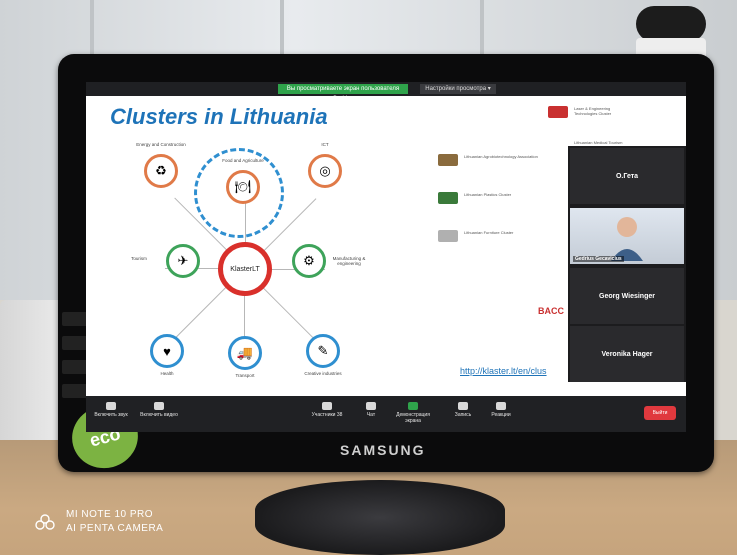 The height and width of the screenshot is (555, 737). I want to click on chat-icon, so click(371, 406).